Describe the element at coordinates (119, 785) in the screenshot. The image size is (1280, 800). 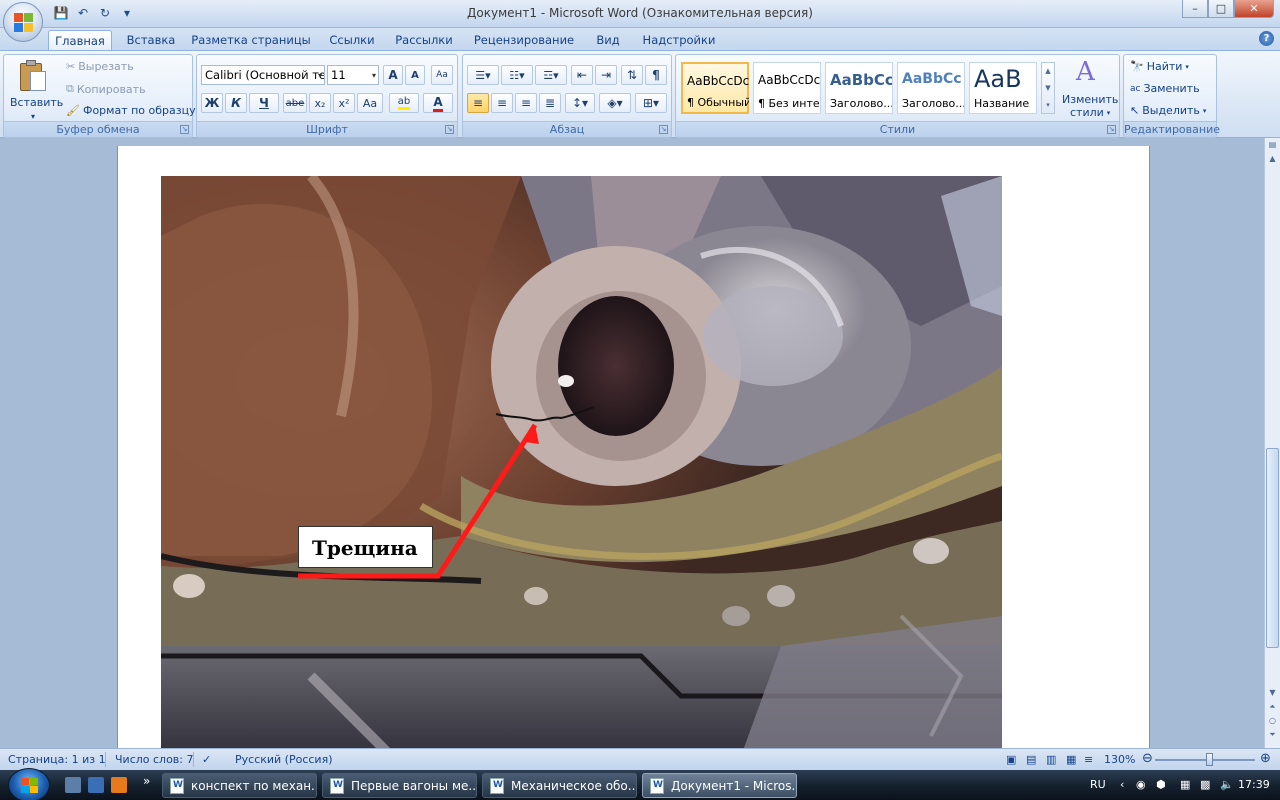
I see `media-player-icon` at that location.